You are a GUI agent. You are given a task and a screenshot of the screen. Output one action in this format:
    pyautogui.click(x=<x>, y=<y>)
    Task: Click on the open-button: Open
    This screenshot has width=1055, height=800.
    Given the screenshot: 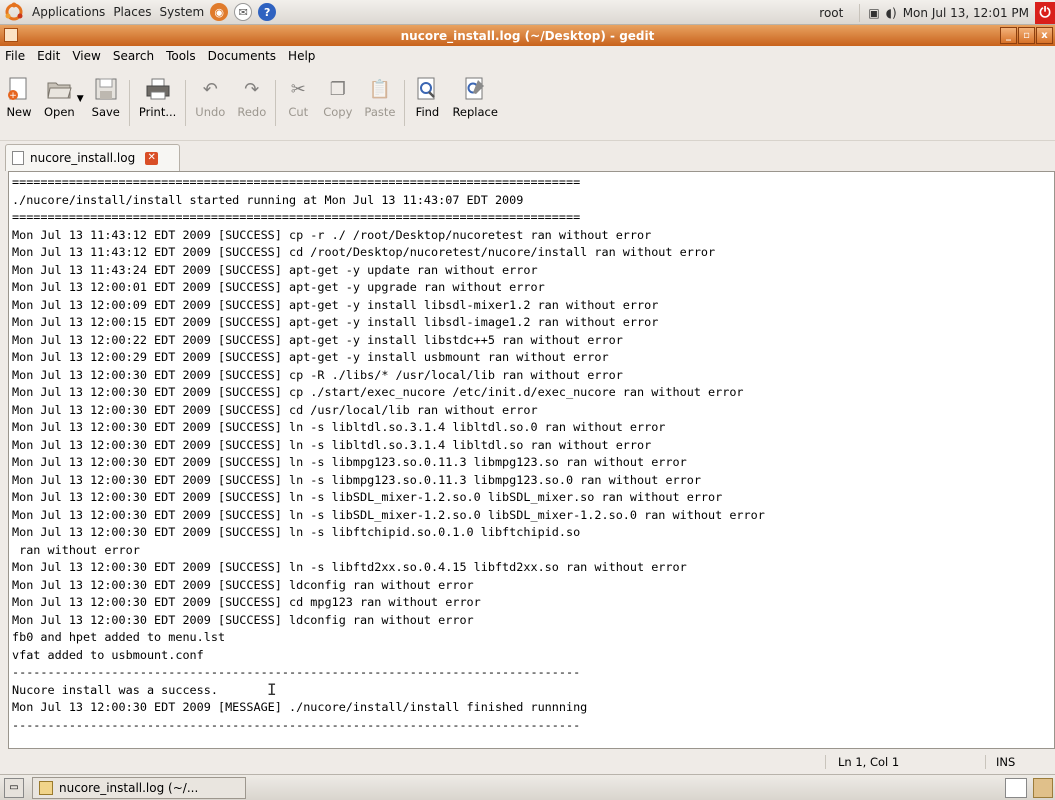 What is the action you would take?
    pyautogui.click(x=59, y=100)
    